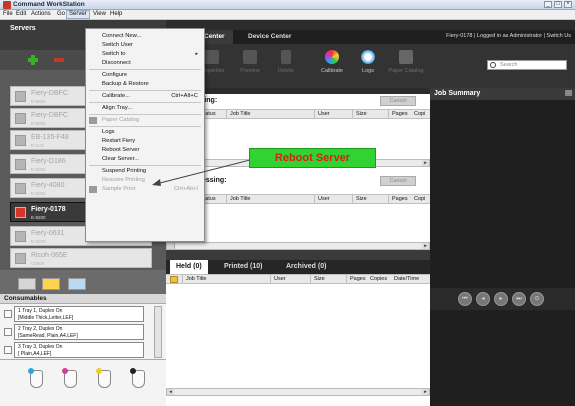  I want to click on calibrate-icon, so click(332, 57).